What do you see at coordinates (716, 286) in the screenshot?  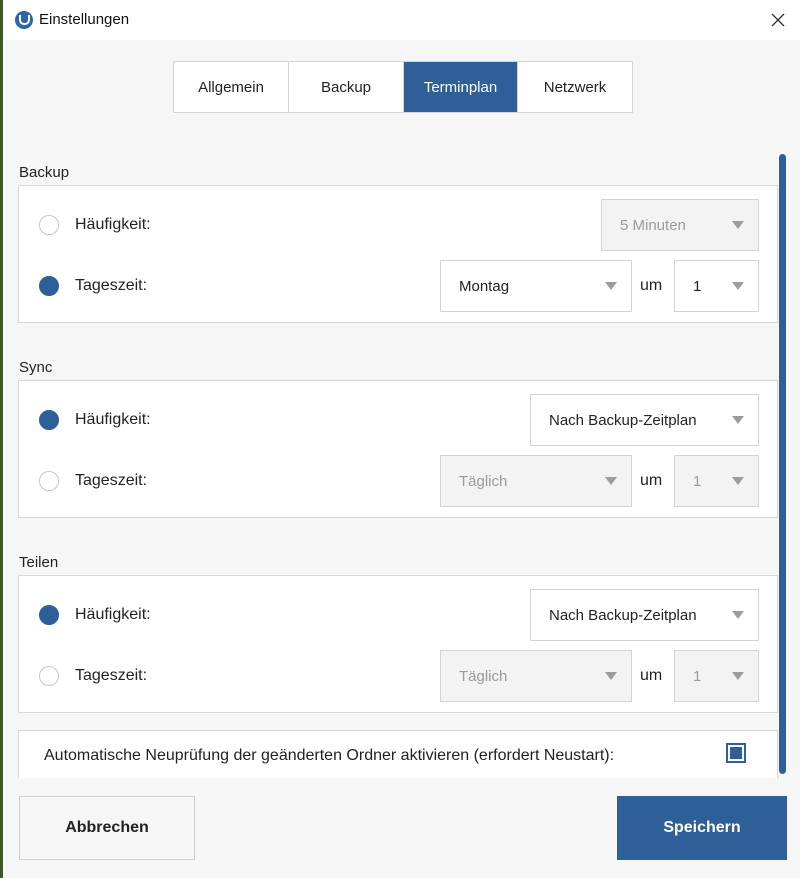 I see `backup-hour-select: 1` at bounding box center [716, 286].